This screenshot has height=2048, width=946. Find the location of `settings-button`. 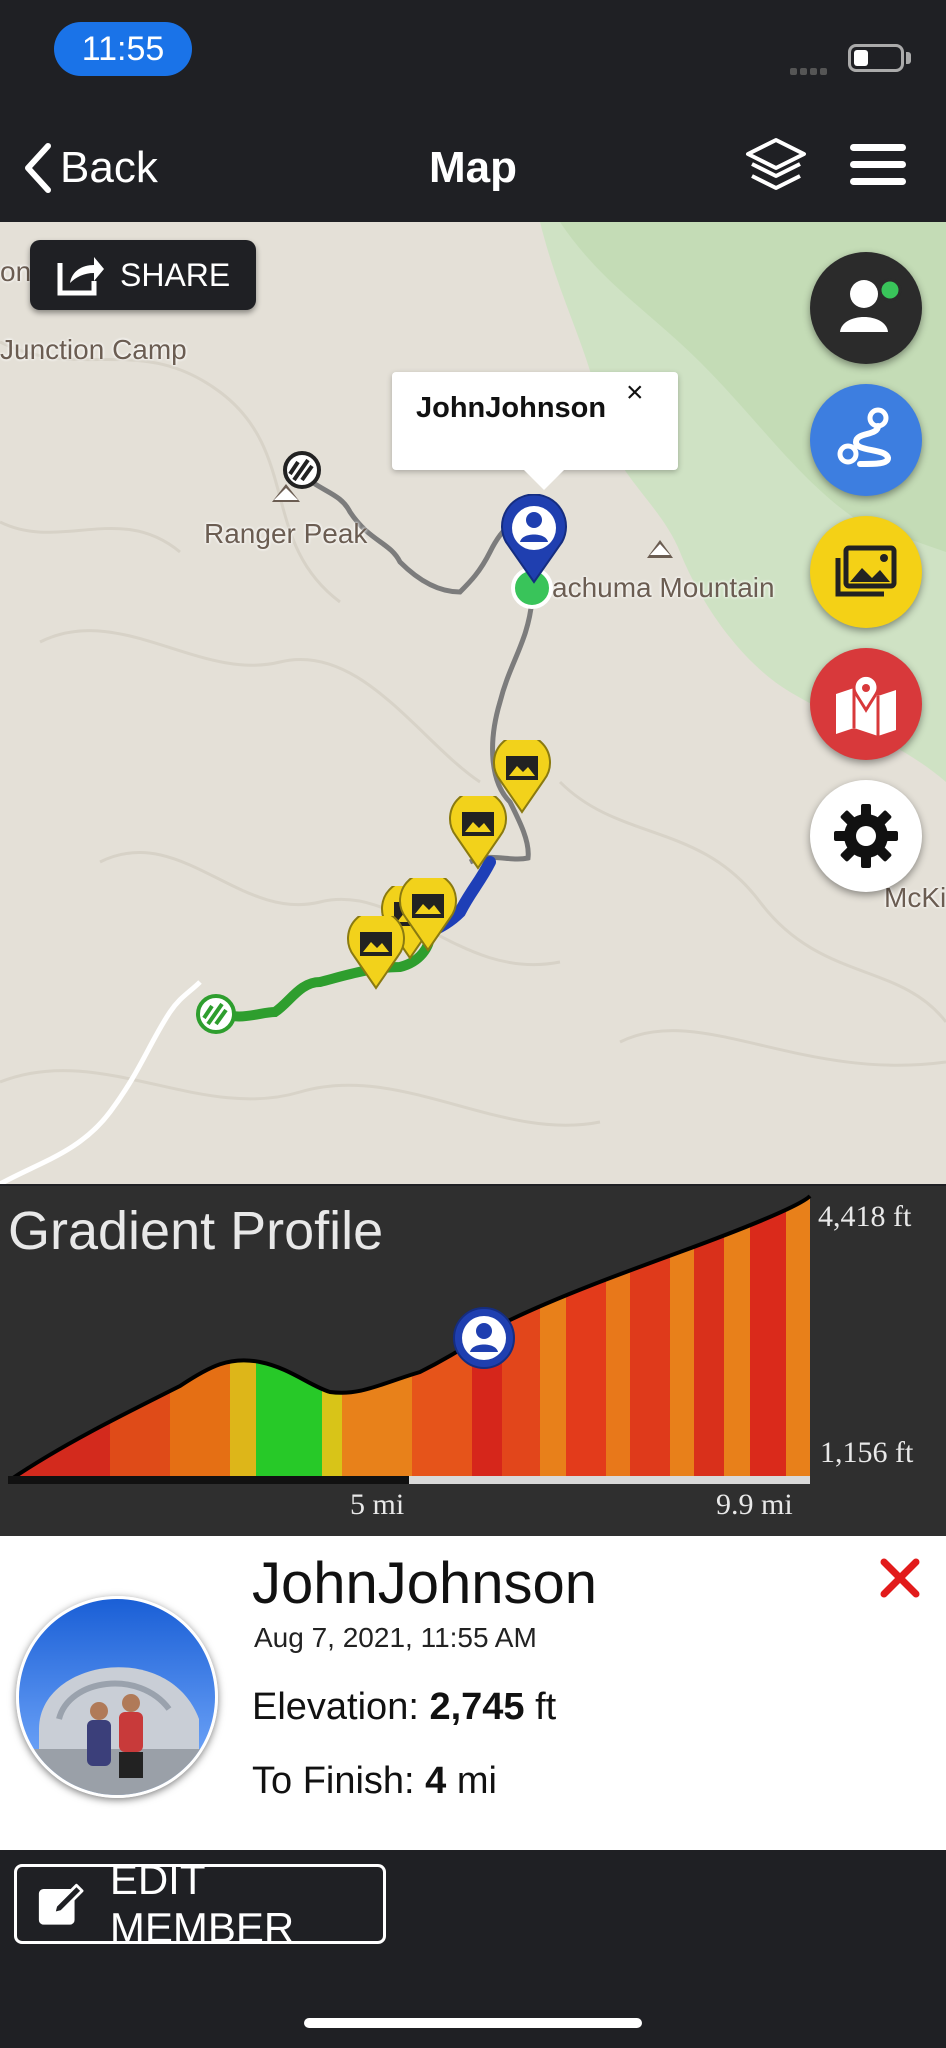

settings-button is located at coordinates (866, 836).